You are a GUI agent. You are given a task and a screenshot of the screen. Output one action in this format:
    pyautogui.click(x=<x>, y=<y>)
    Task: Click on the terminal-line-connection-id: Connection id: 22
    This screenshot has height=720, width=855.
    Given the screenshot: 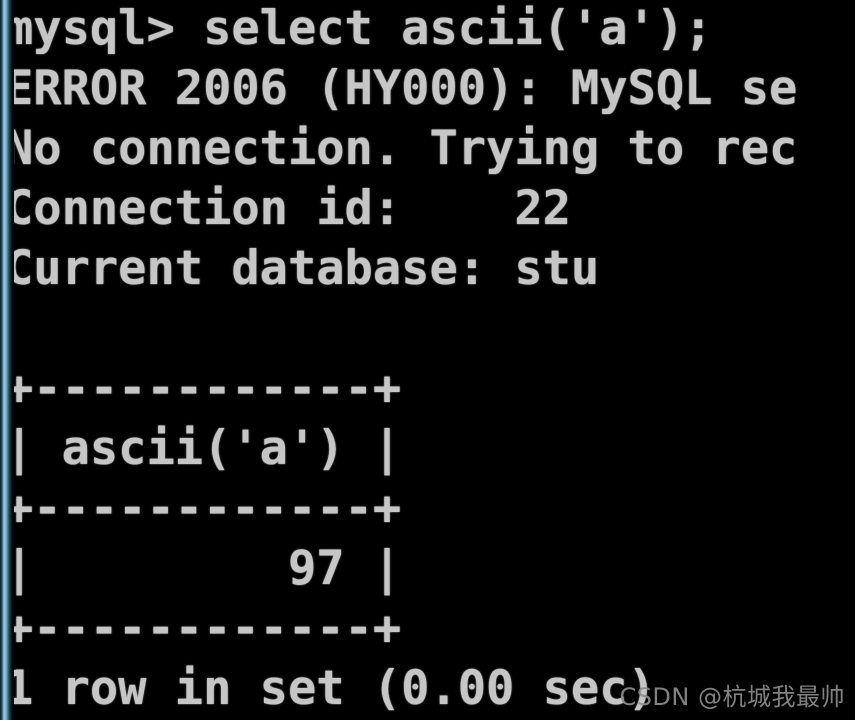 What is the action you would take?
    pyautogui.click(x=288, y=208)
    